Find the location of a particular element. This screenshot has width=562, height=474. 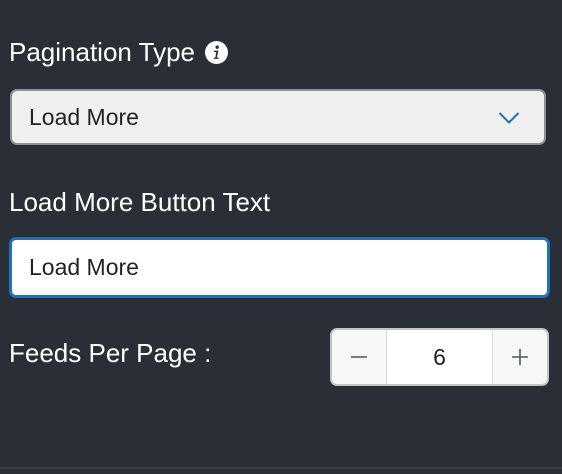

feeds-per-page-stepper: 6 is located at coordinates (439, 357).